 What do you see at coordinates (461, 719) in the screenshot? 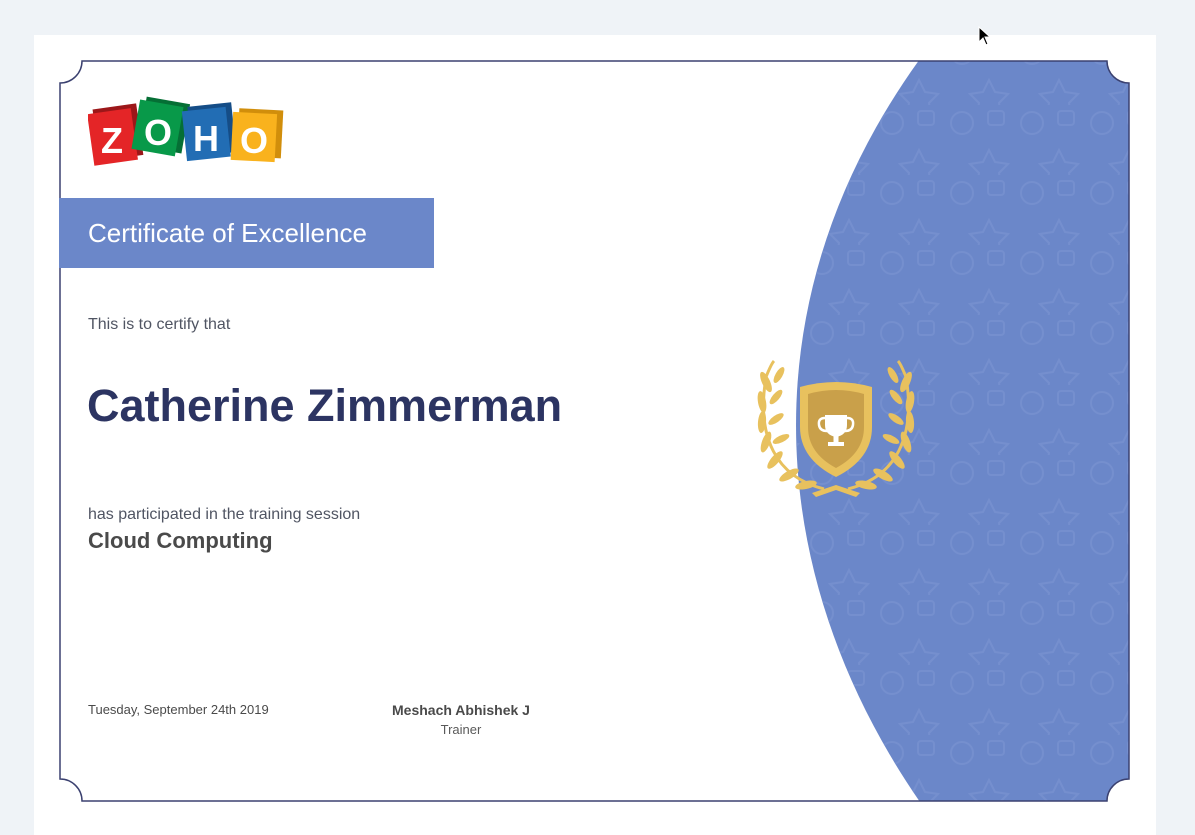
I see `trainer-signature-block: Meshach Abhishek J Trainer` at bounding box center [461, 719].